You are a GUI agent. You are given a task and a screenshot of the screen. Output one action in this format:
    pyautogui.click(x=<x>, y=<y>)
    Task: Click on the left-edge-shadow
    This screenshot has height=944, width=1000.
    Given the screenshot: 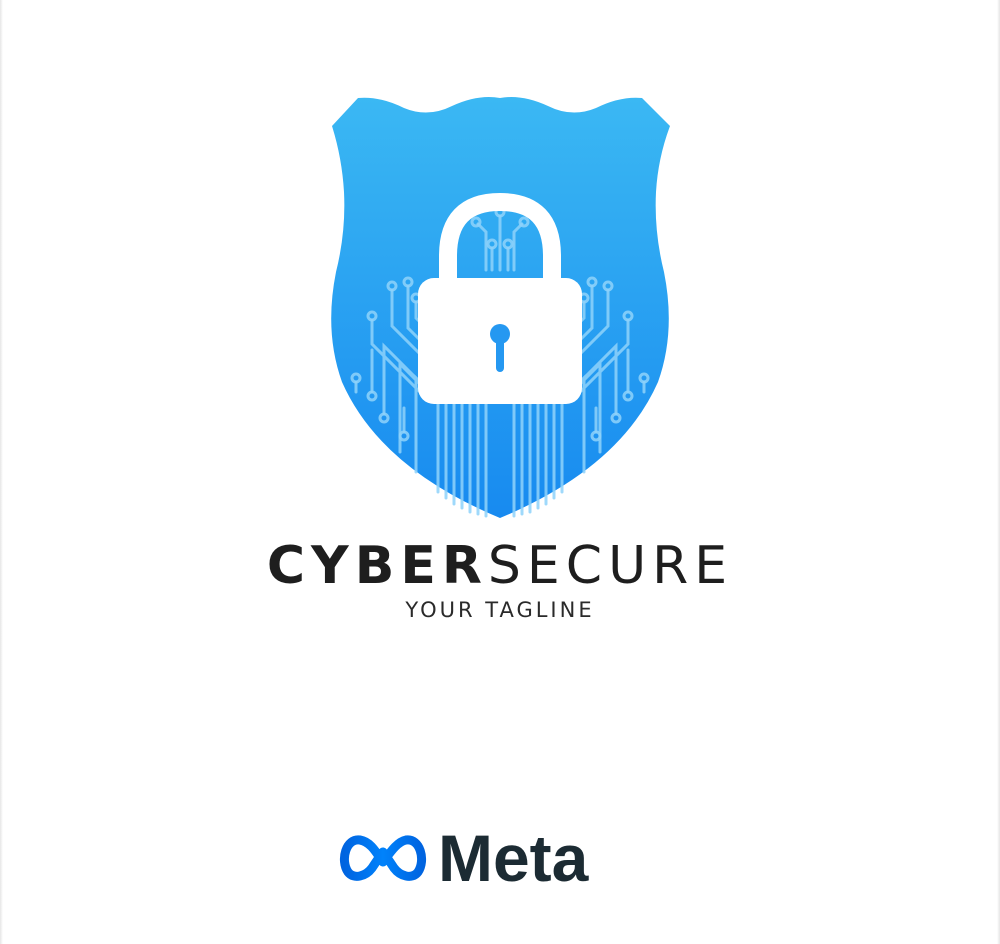 What is the action you would take?
    pyautogui.click(x=1, y=472)
    